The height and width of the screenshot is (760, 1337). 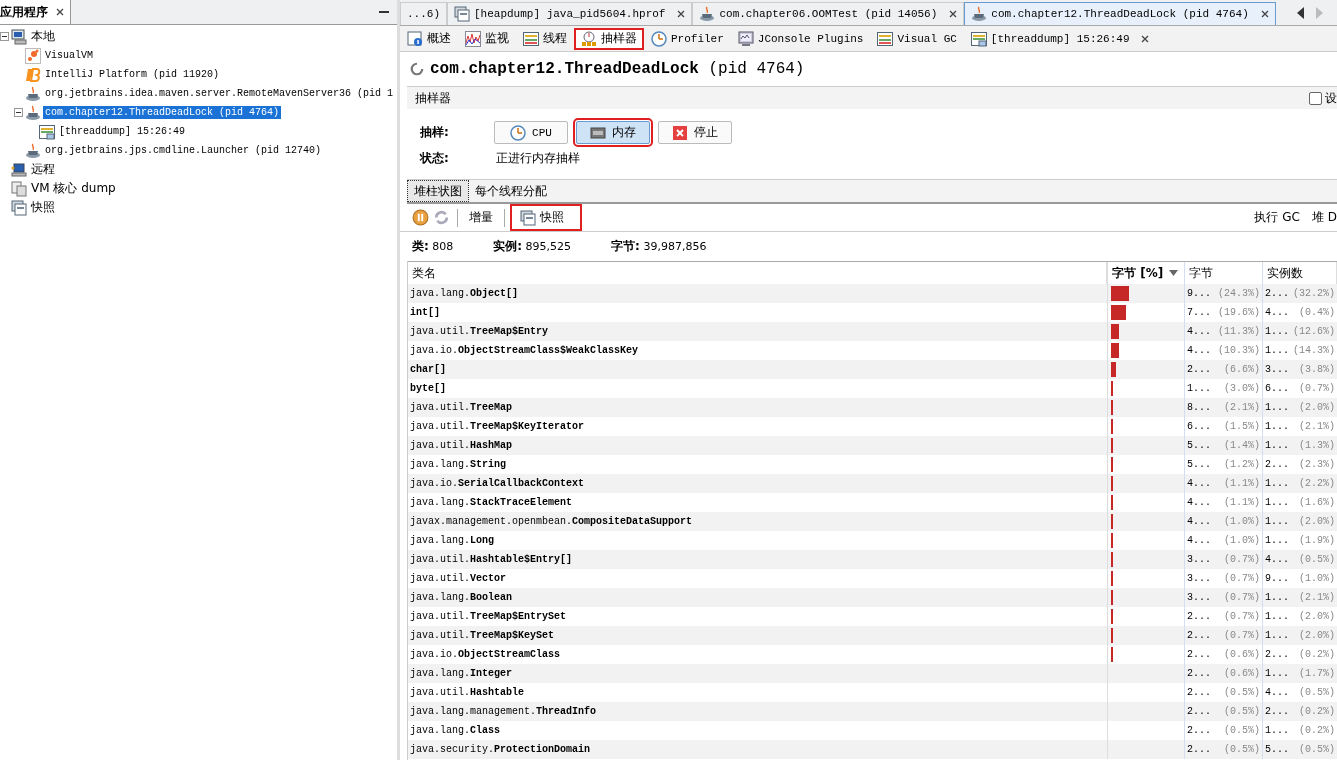 I want to click on tree-item: 本地, so click(x=43, y=36).